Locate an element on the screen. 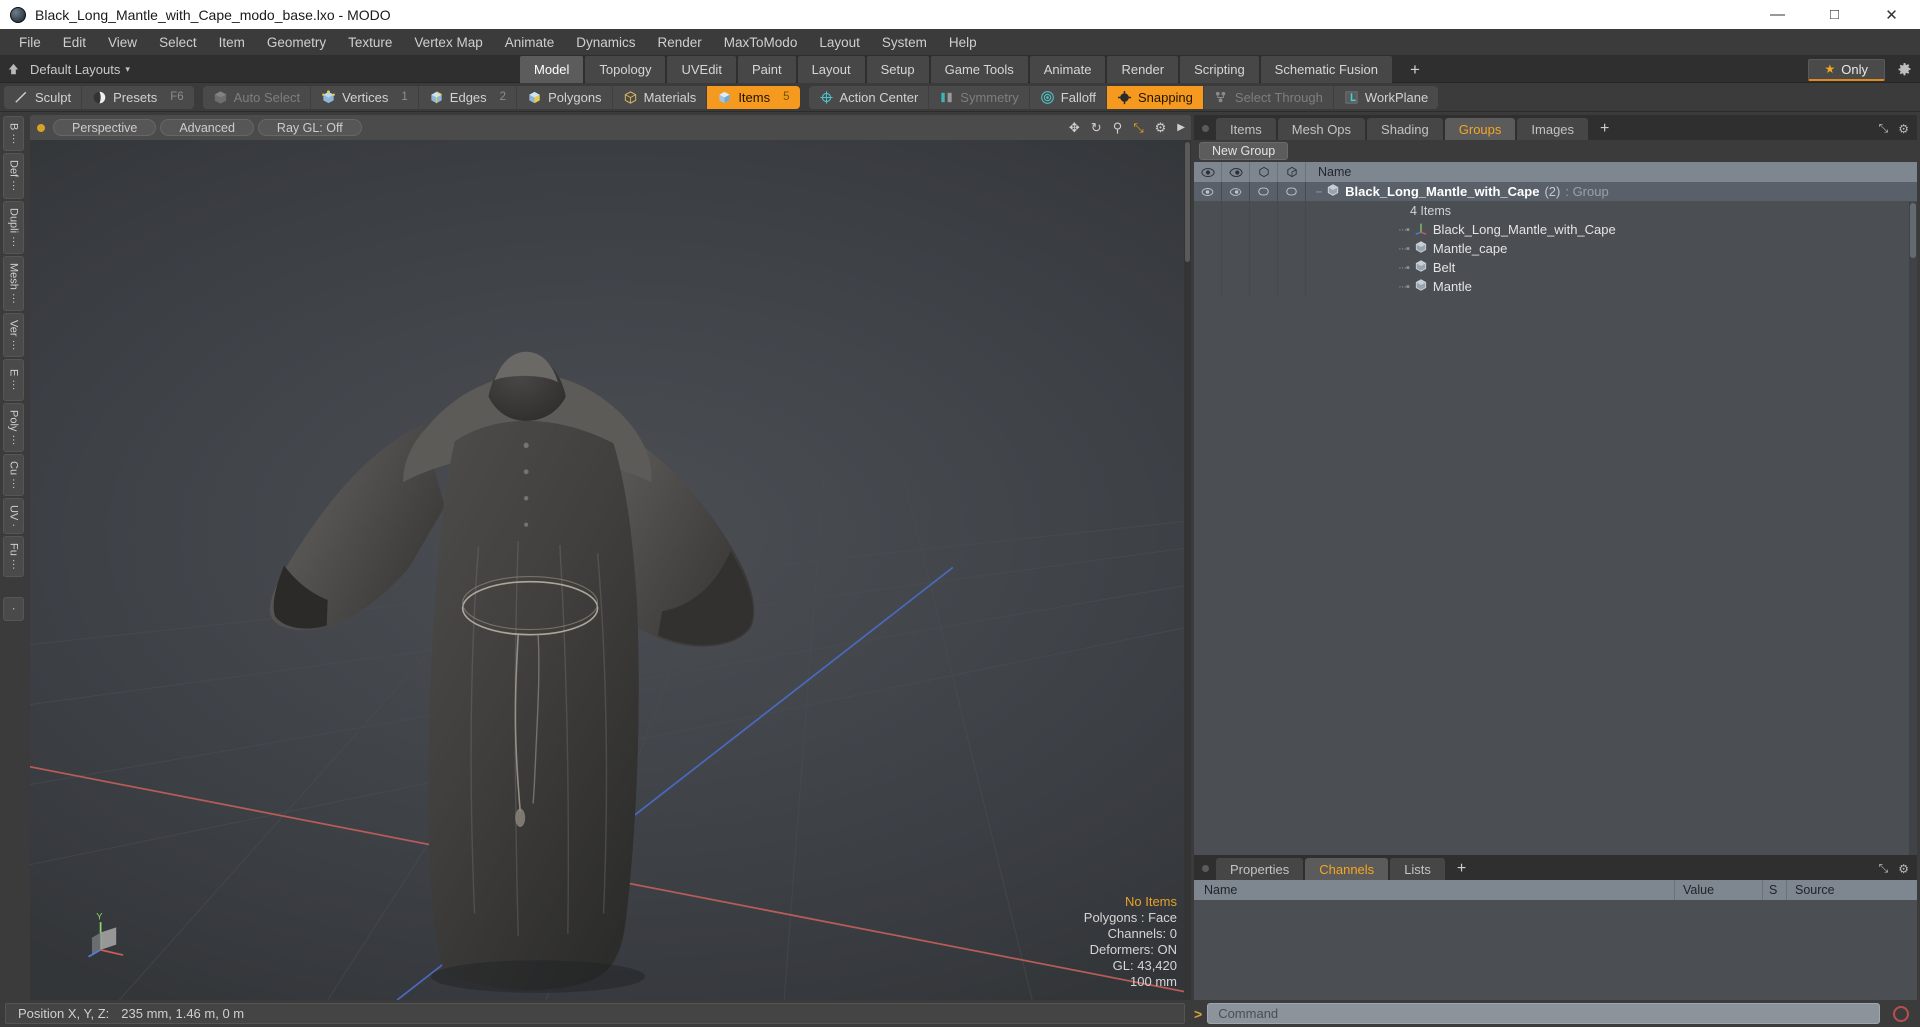 The height and width of the screenshot is (1027, 1920). table-row: ···▪ Belt is located at coordinates (1555, 267).